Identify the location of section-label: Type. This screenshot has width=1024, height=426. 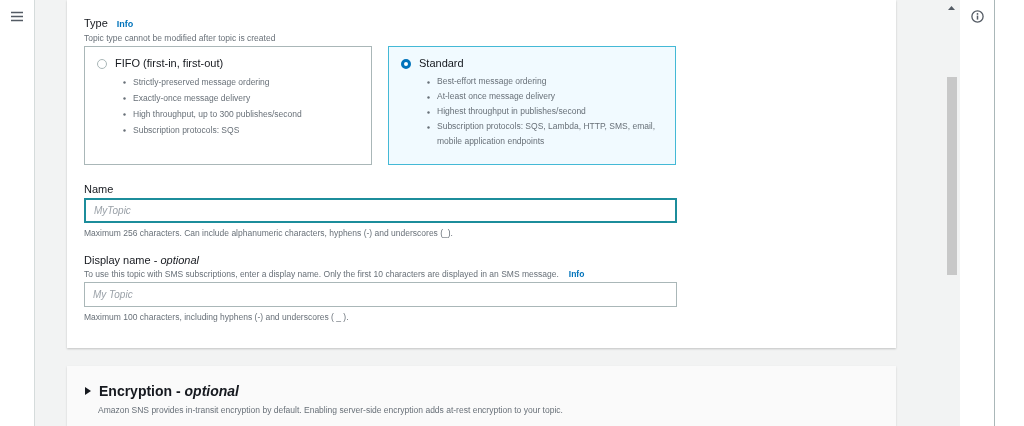
(96, 23).